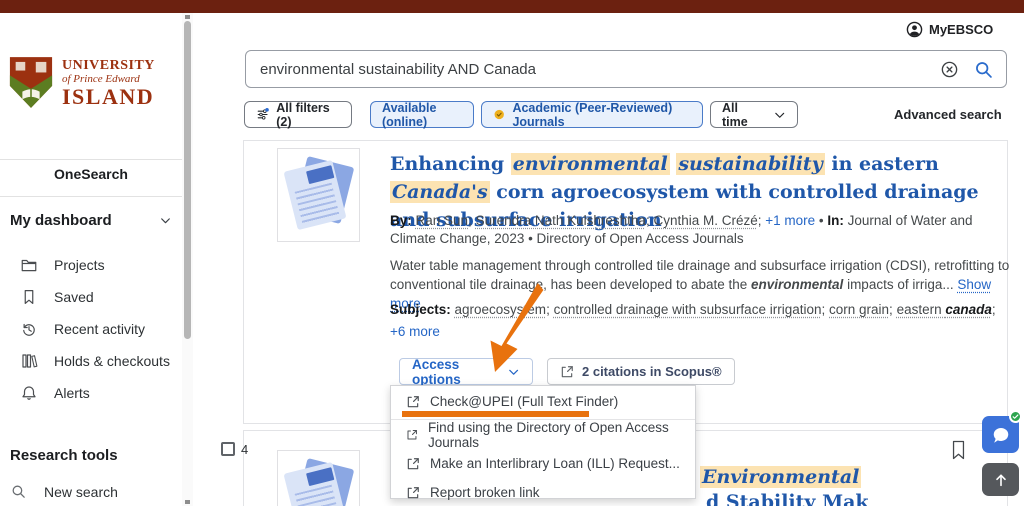 The image size is (1024, 506). I want to click on more-authors-link: +1 more, so click(790, 220).